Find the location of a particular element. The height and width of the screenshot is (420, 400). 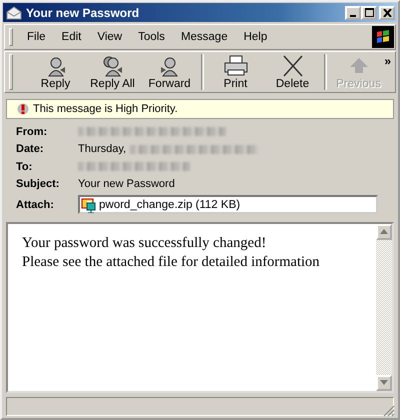

exclamation-icon is located at coordinates (23, 109).